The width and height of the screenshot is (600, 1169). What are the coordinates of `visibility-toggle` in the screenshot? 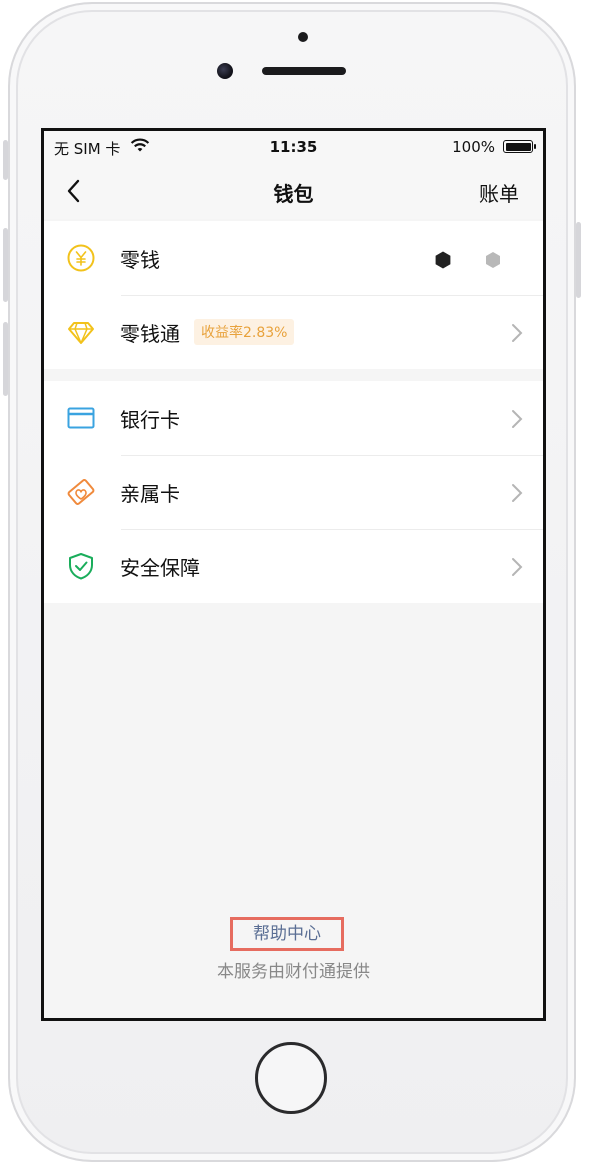 It's located at (468, 260).